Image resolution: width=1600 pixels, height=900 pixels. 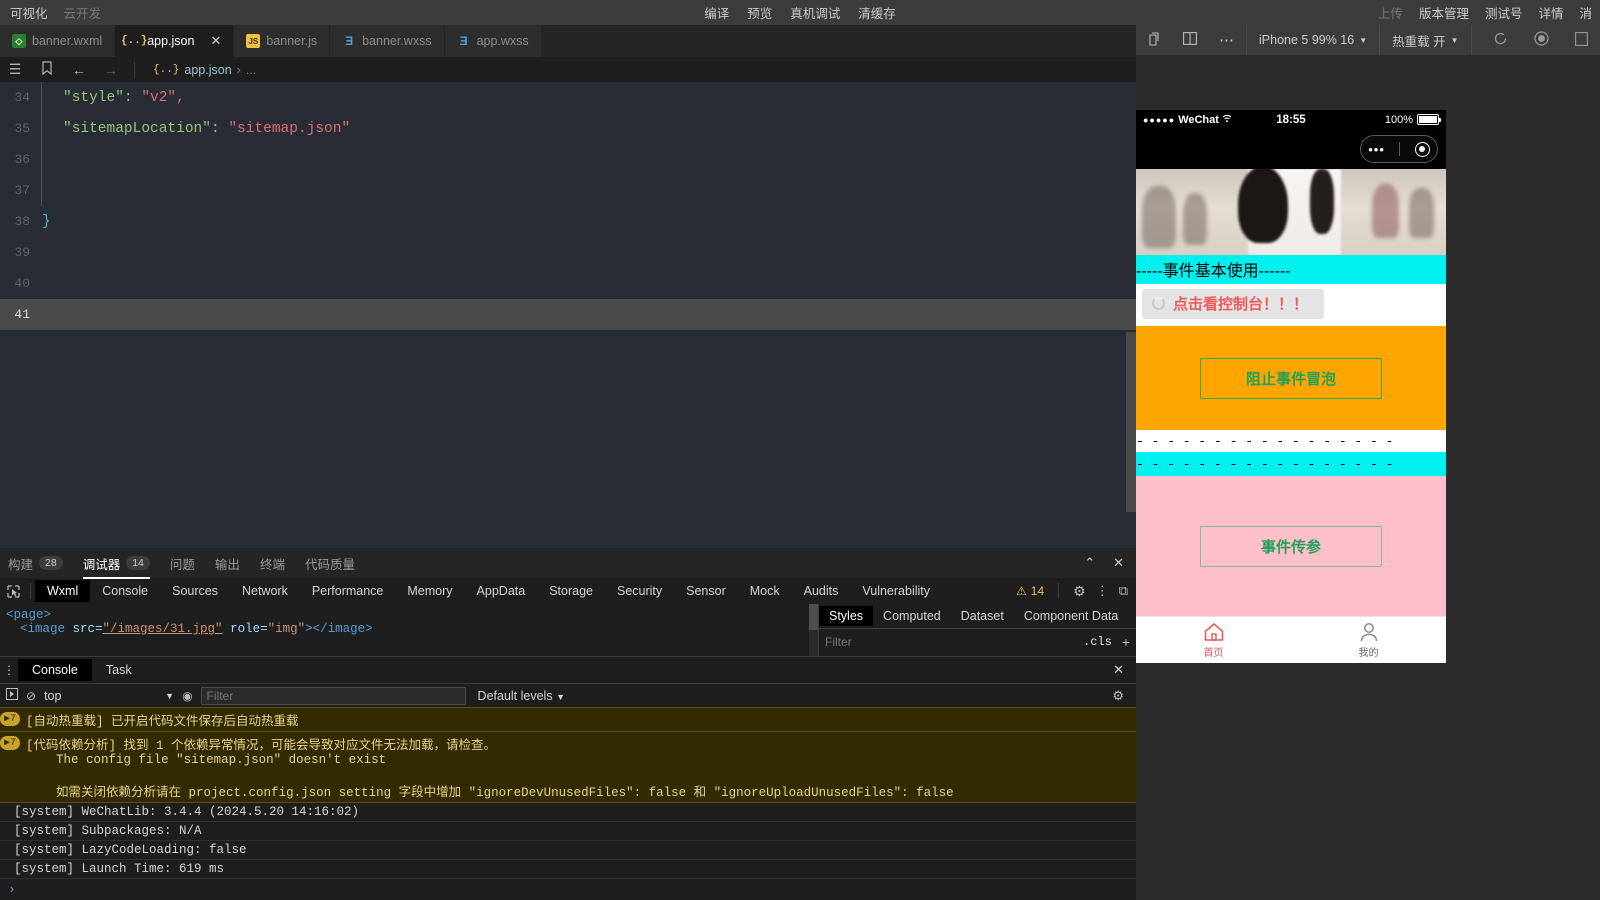 What do you see at coordinates (119, 670) in the screenshot?
I see `tab-task: Task` at bounding box center [119, 670].